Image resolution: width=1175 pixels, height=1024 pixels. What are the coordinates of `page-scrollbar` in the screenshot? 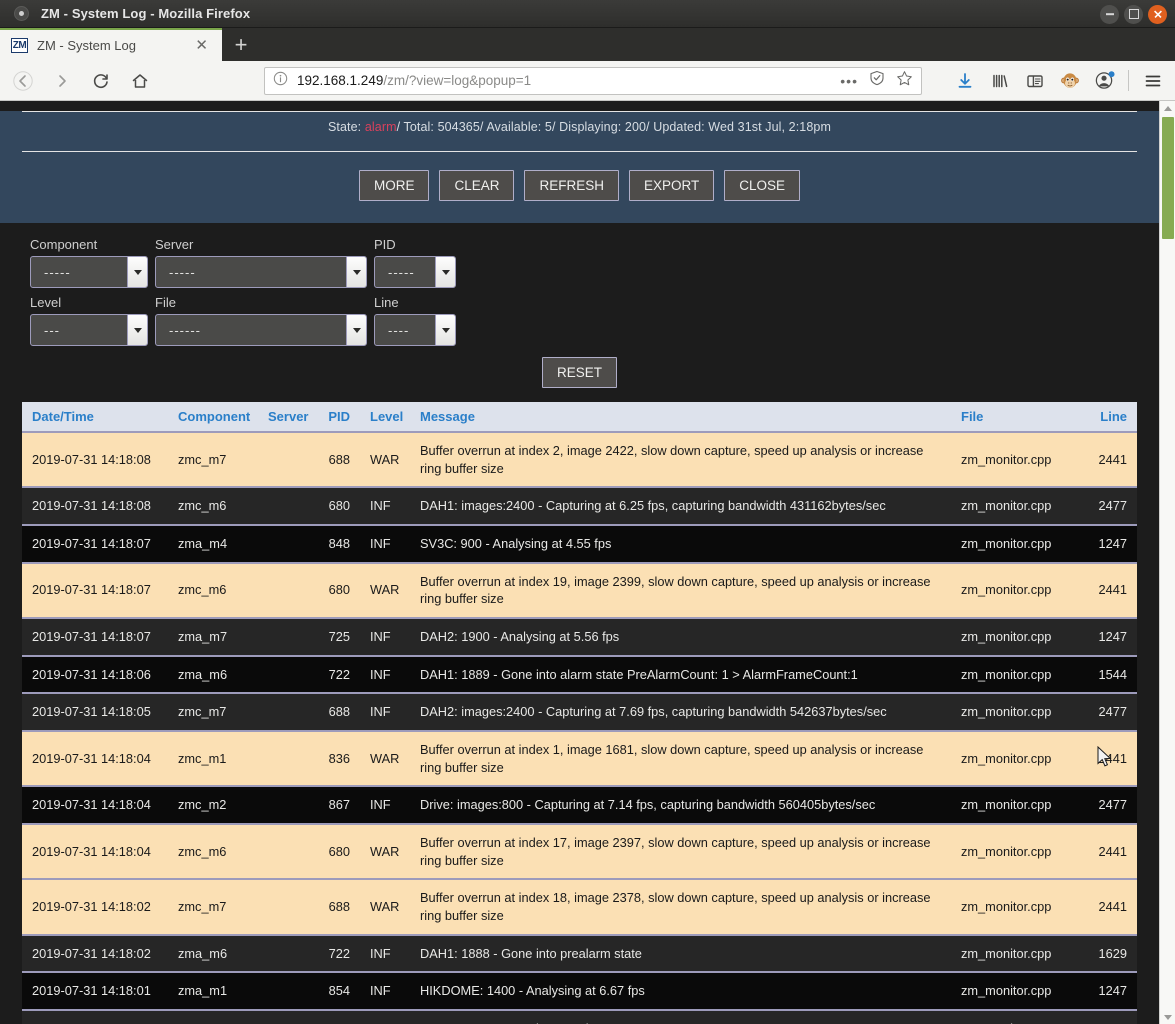 It's located at (1167, 562).